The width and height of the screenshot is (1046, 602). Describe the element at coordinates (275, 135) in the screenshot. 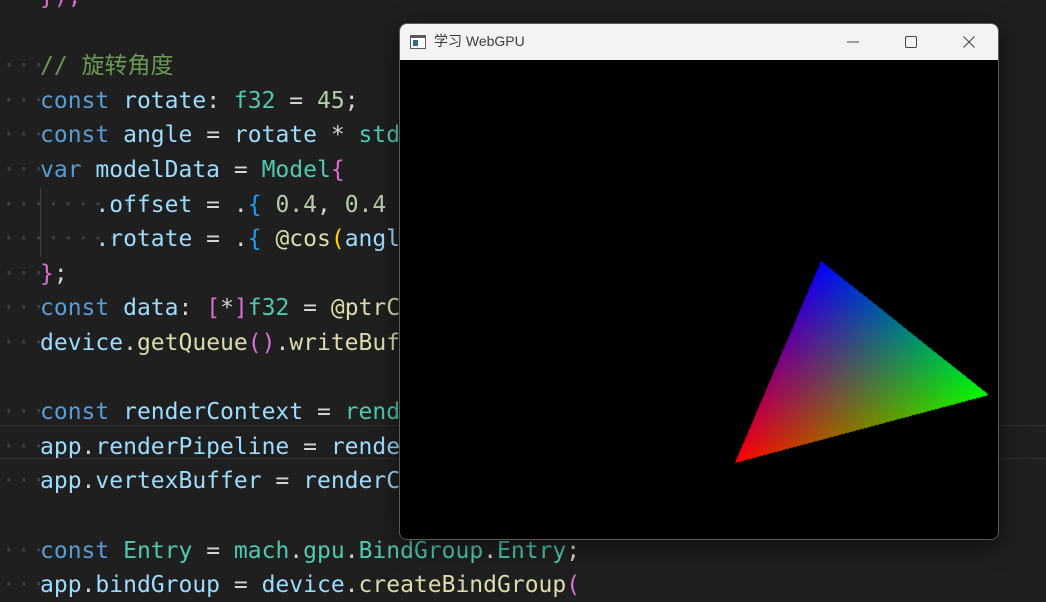

I see `code-token: rotate` at that location.